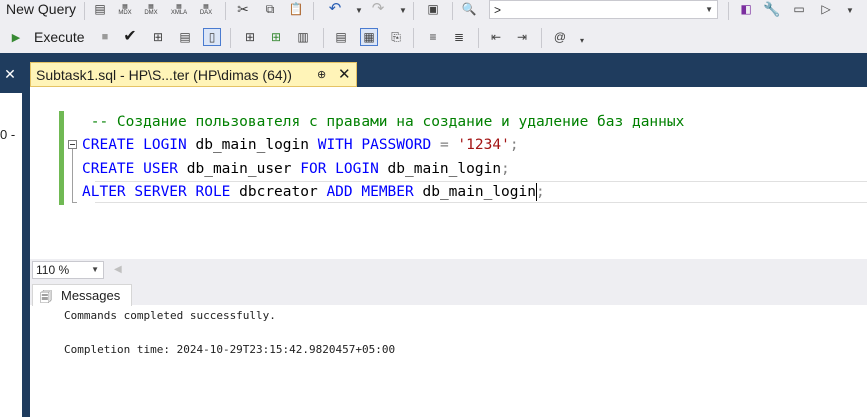 The image size is (867, 417). What do you see at coordinates (105, 37) in the screenshot?
I see `stop-icon: ■` at bounding box center [105, 37].